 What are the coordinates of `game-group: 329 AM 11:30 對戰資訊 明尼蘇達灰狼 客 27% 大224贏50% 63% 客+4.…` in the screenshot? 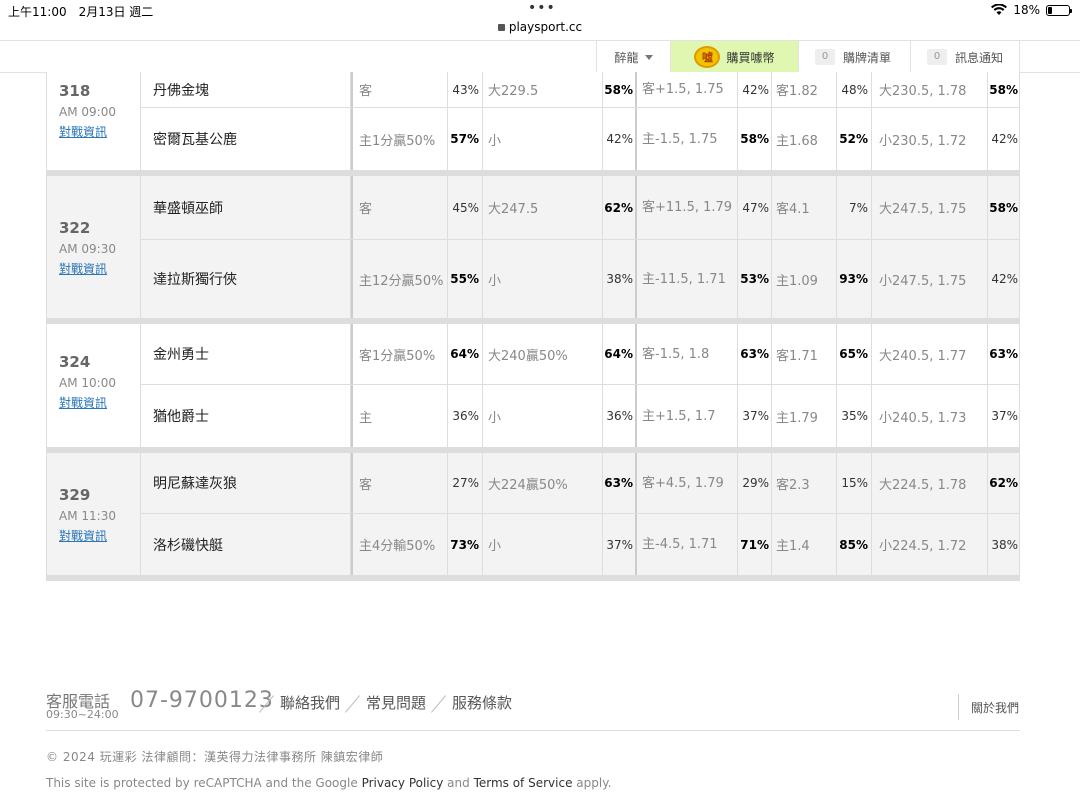 It's located at (533, 517).